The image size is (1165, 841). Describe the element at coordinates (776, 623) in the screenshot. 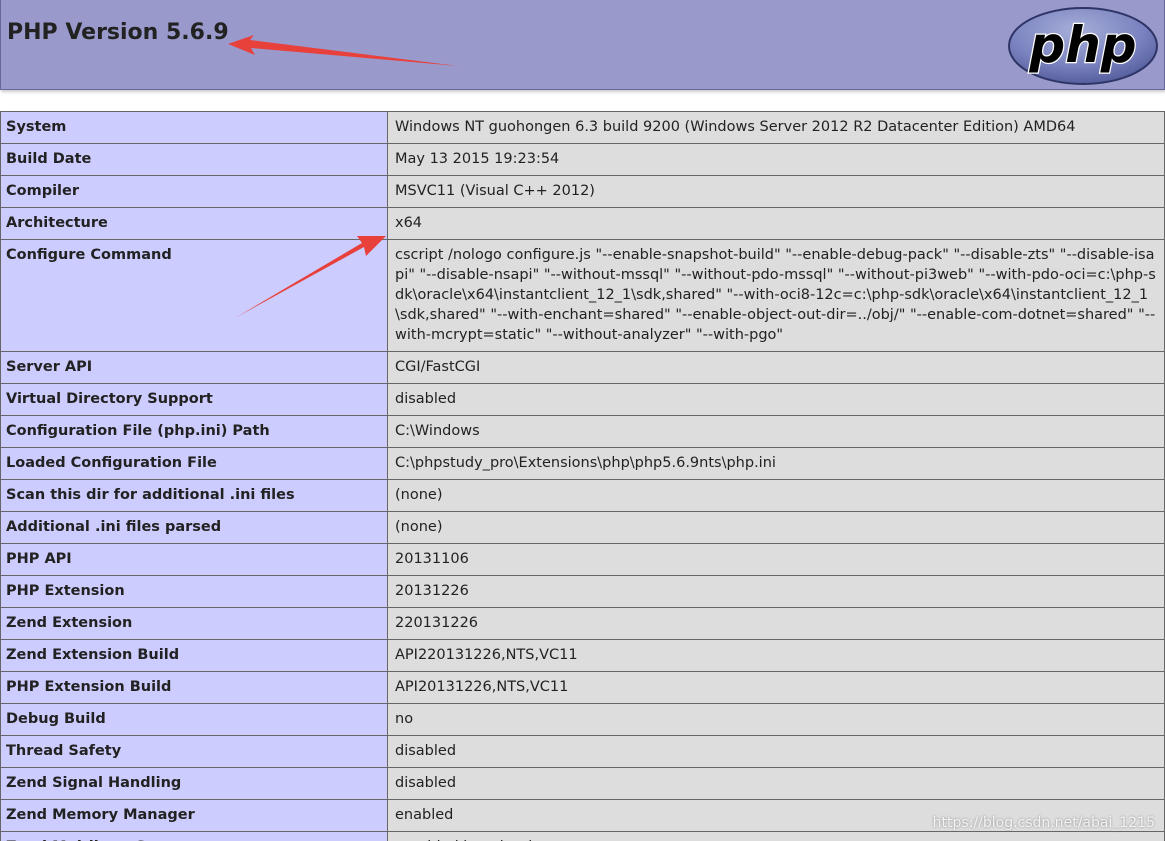

I see `row-value: 220131226` at that location.